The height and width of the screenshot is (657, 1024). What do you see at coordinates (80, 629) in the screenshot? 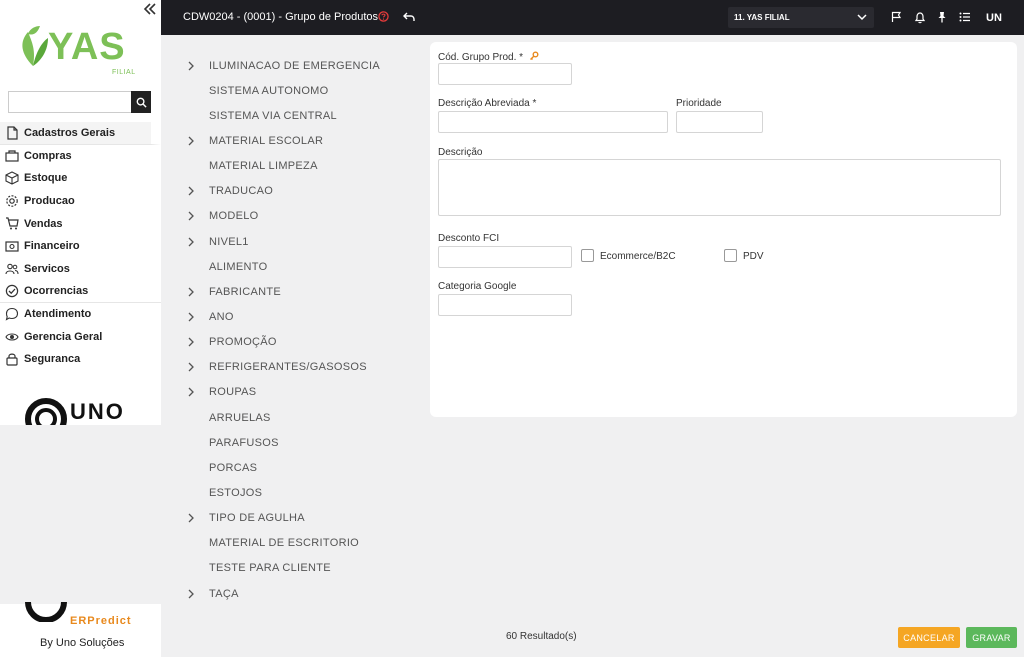
I see `sidebar-footer: ERPredict By Uno Soluções` at bounding box center [80, 629].